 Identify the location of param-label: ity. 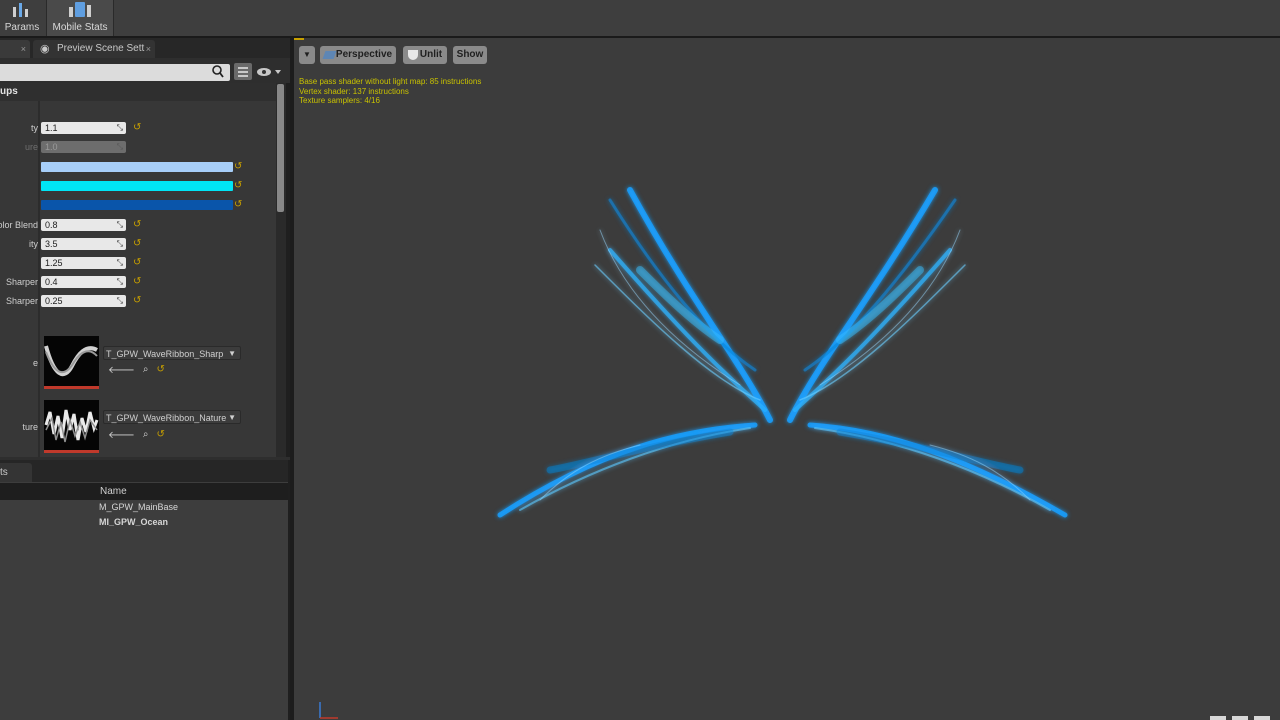
(33, 244).